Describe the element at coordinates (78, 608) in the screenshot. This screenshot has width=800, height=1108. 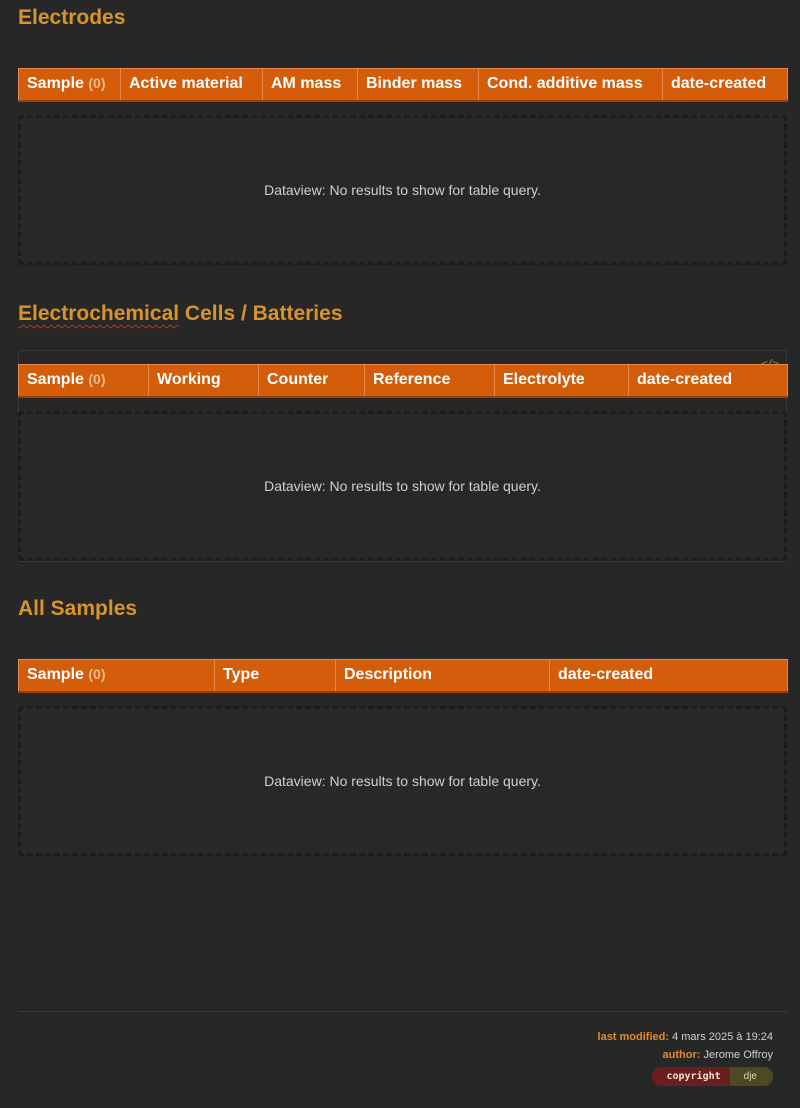
I see `section-title-all-samples: All Samples` at that location.